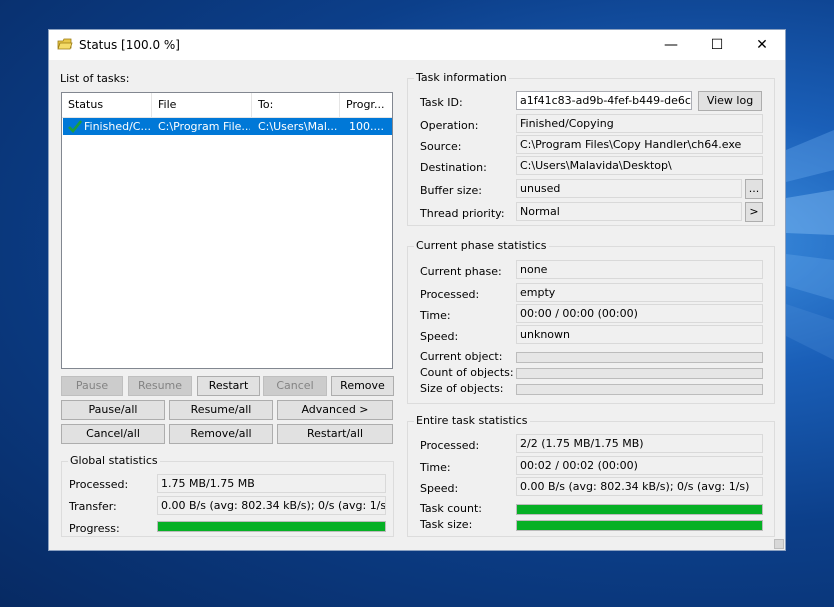 The width and height of the screenshot is (834, 607). I want to click on minimize-button: —, so click(671, 45).